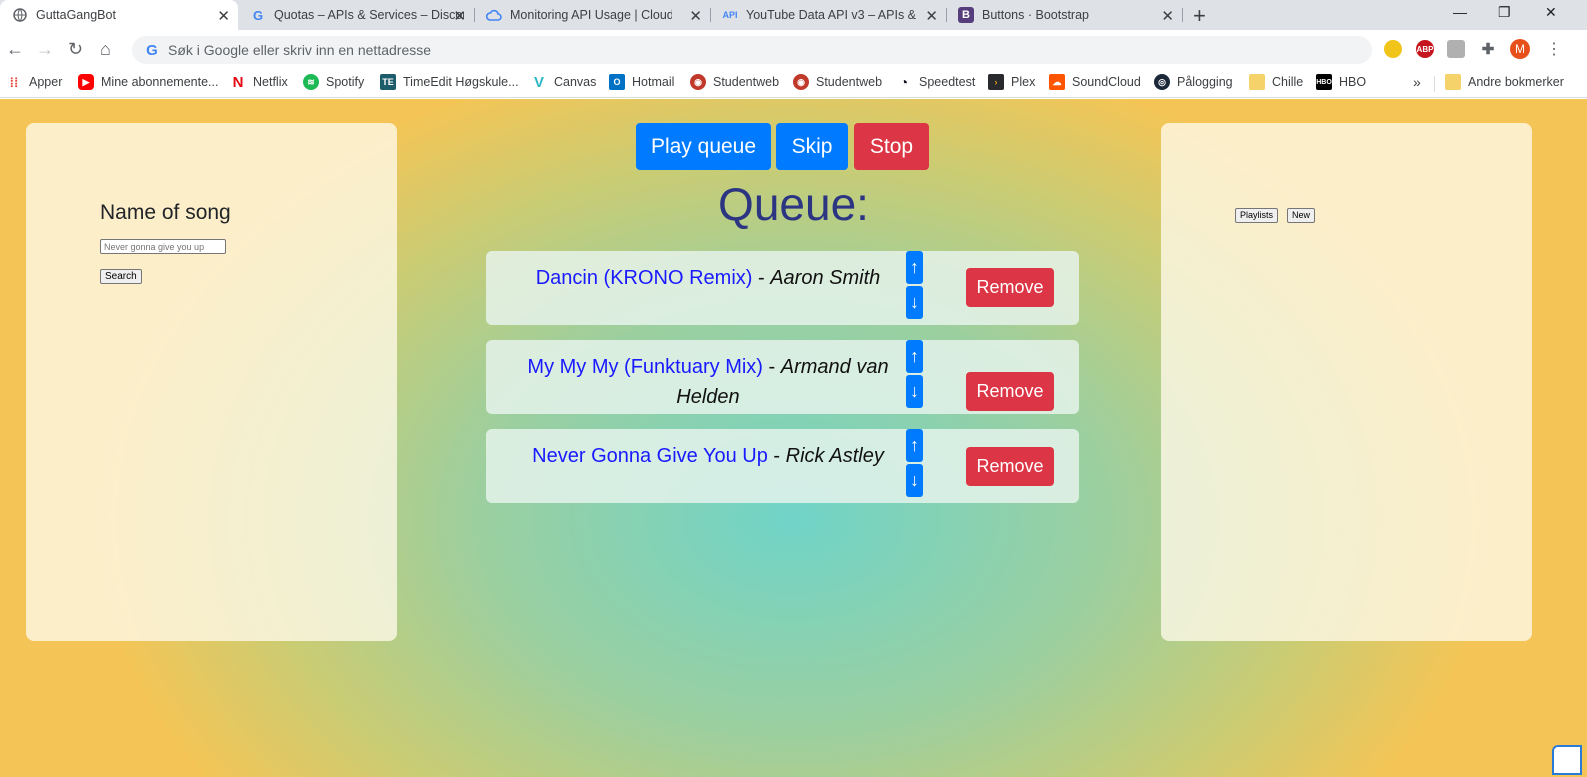 The height and width of the screenshot is (777, 1587). What do you see at coordinates (645, 367) in the screenshot?
I see `song-title: My My My (Funktuary Mix)` at bounding box center [645, 367].